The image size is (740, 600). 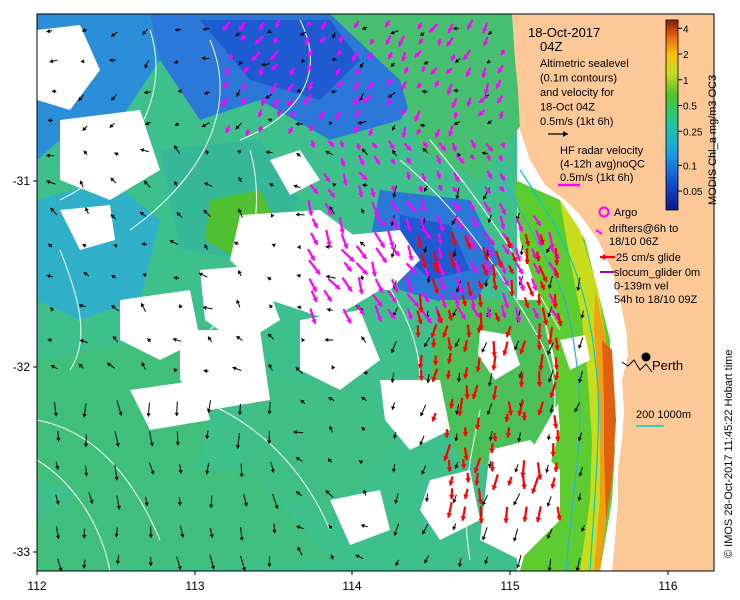 I want to click on latitude-axis: -31 -32 -33, so click(x=25, y=366).